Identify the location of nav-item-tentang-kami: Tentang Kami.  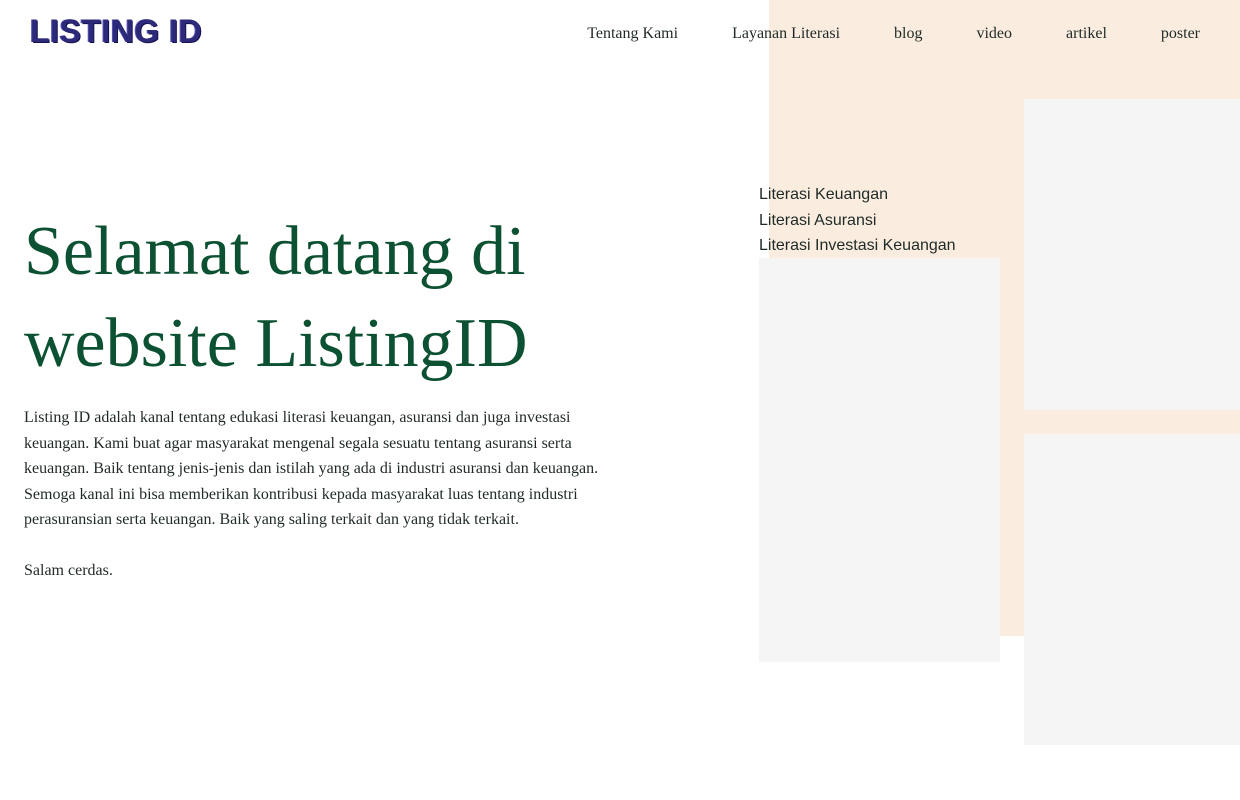
(632, 34).